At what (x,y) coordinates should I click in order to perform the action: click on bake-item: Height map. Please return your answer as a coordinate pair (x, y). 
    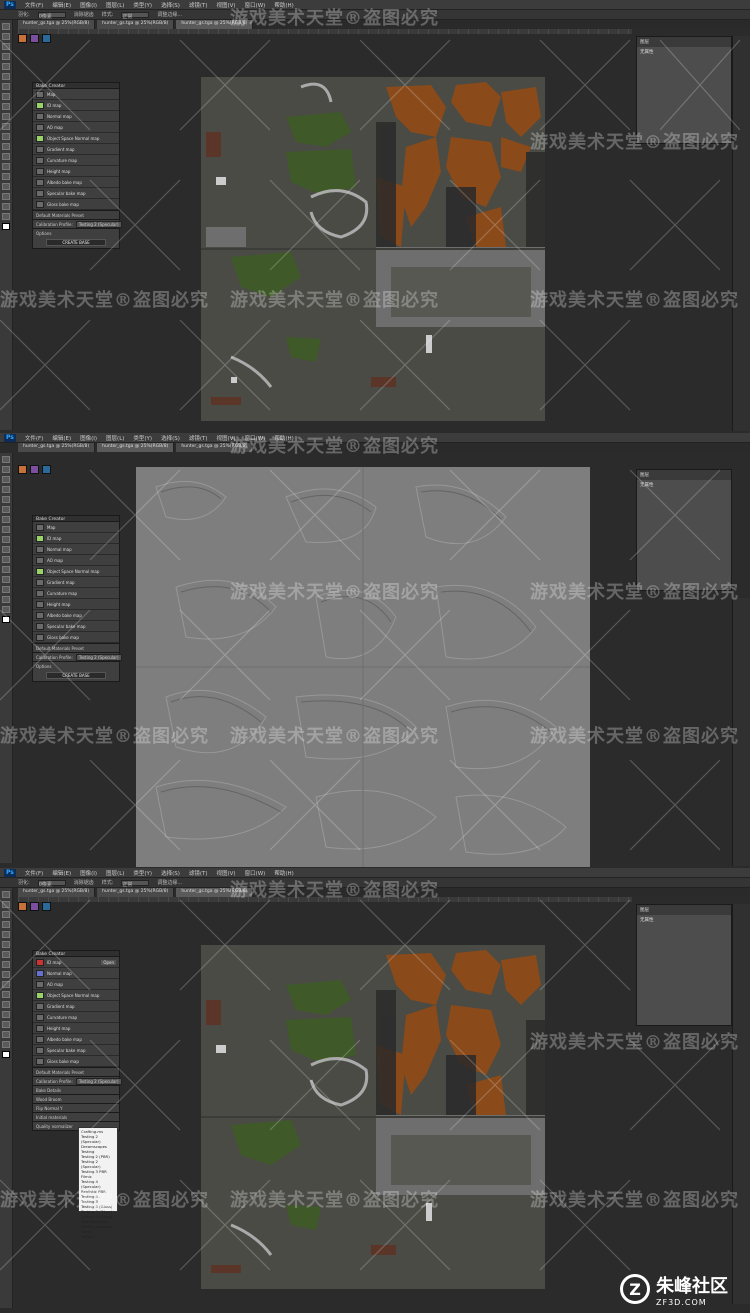
    Looking at the image, I should click on (76, 171).